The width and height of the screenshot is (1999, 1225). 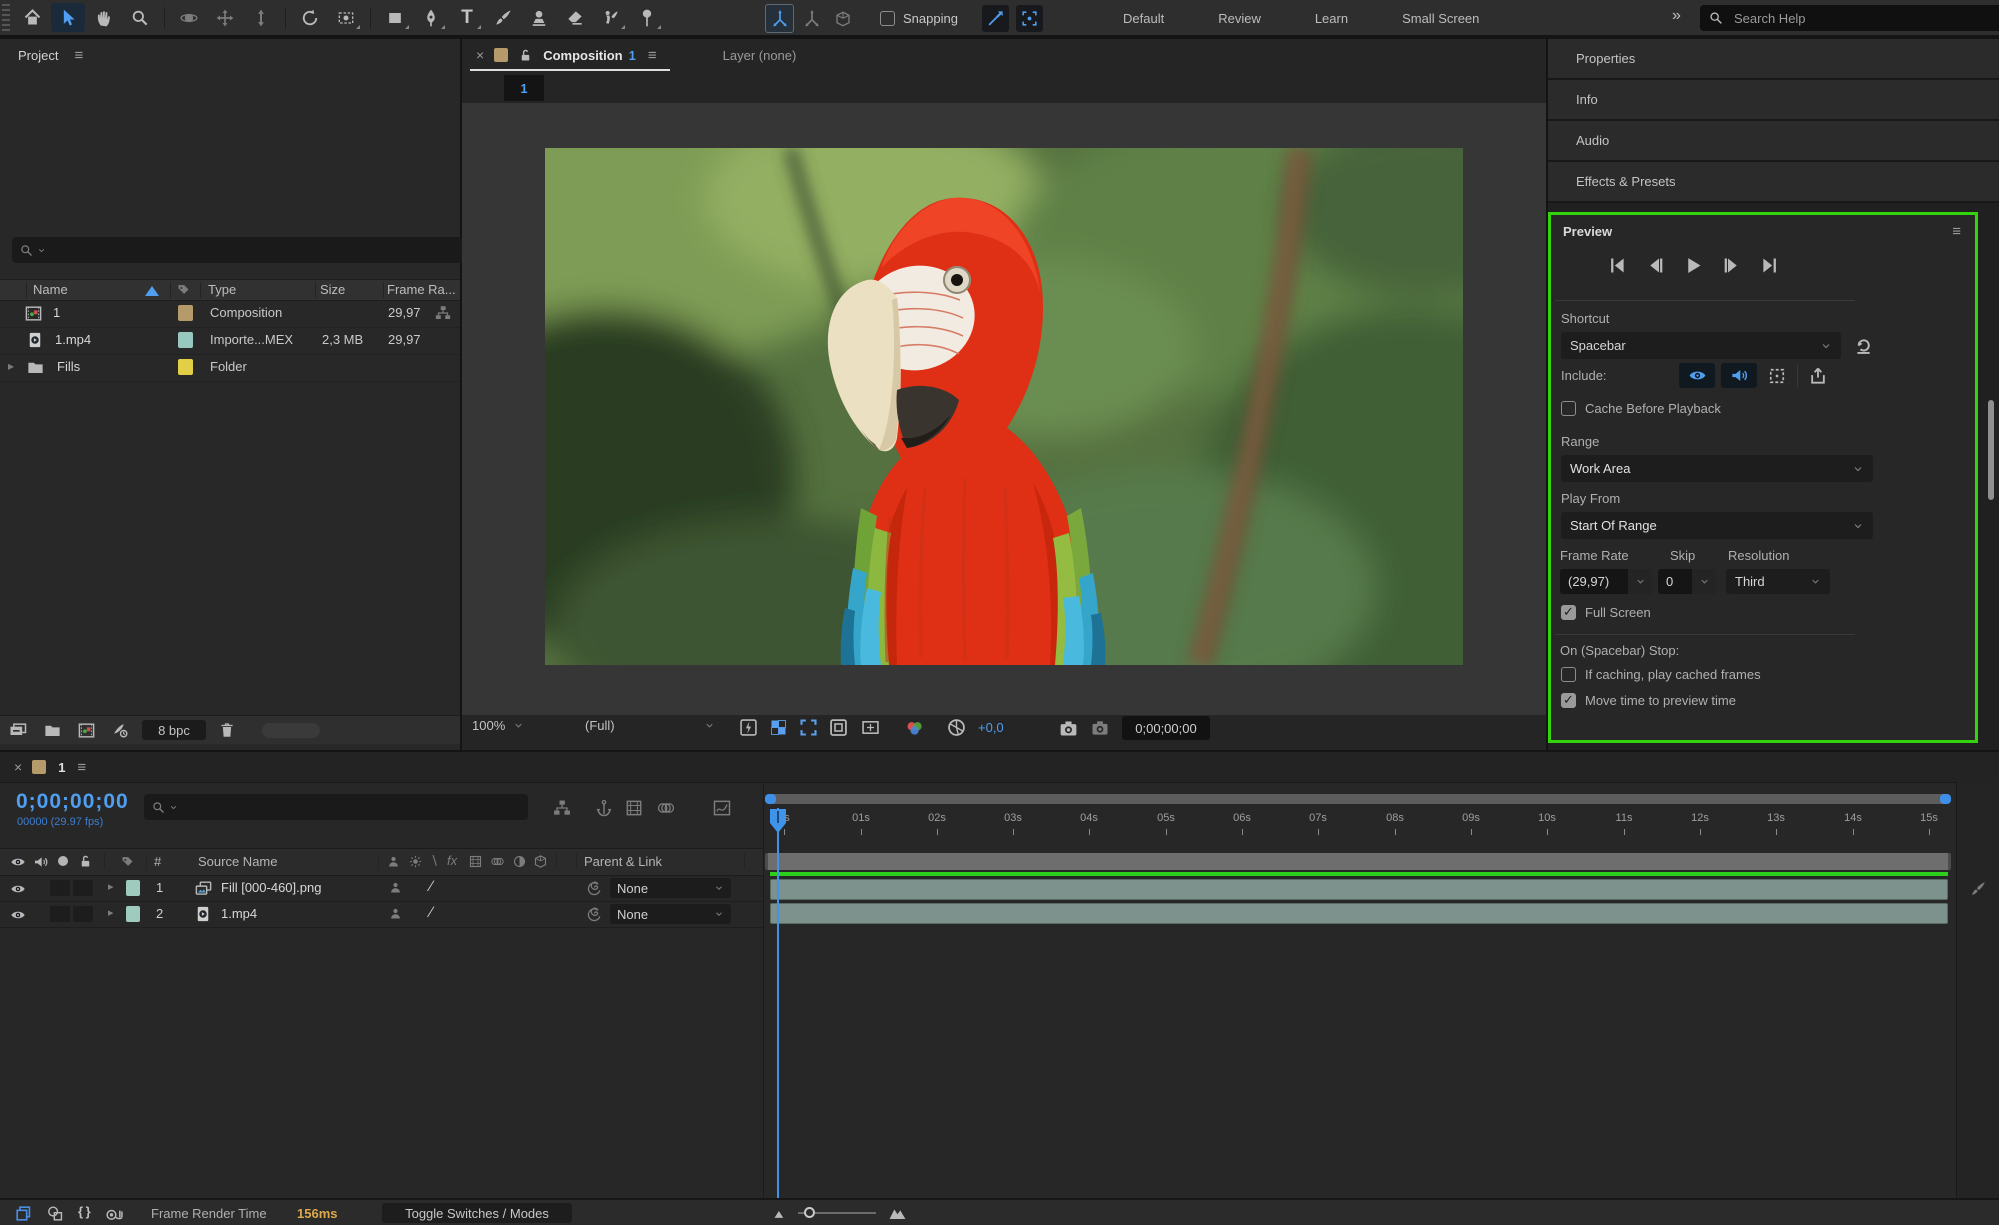 I want to click on video-column-eye-icon, so click(x=18, y=862).